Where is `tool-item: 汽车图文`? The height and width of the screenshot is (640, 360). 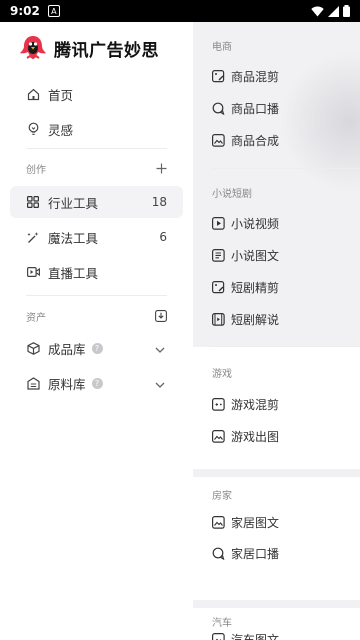
tool-item: 汽车图文 is located at coordinates (245, 634).